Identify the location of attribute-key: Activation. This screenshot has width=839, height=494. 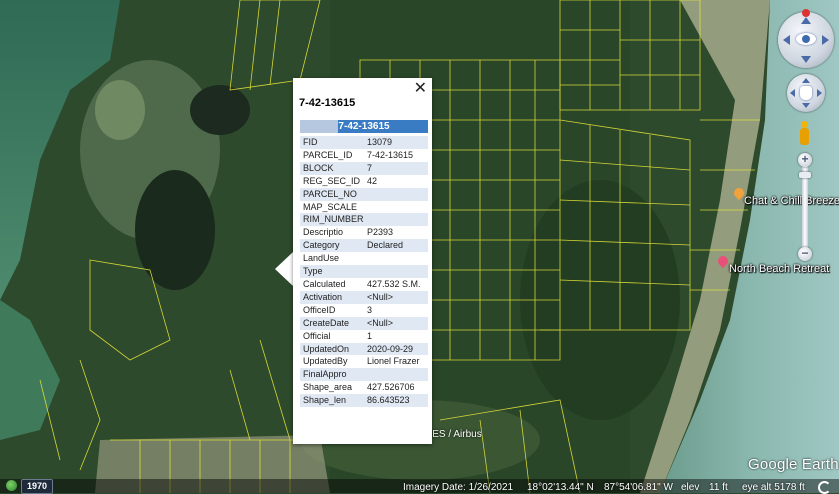
(323, 296).